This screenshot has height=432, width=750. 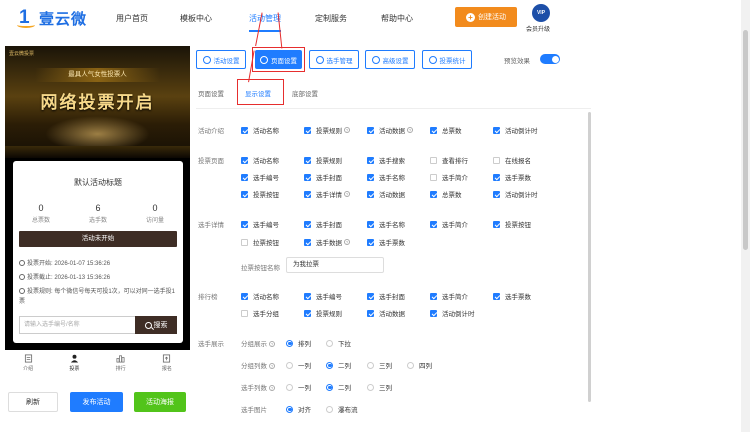 What do you see at coordinates (77, 325) in the screenshot?
I see `player-search-input: 请输入选手编号/名称` at bounding box center [77, 325].